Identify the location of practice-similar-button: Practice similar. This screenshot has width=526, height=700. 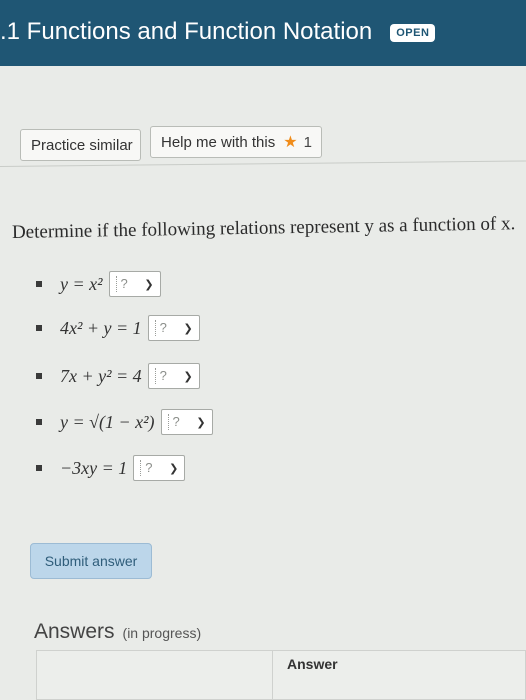
(80, 145).